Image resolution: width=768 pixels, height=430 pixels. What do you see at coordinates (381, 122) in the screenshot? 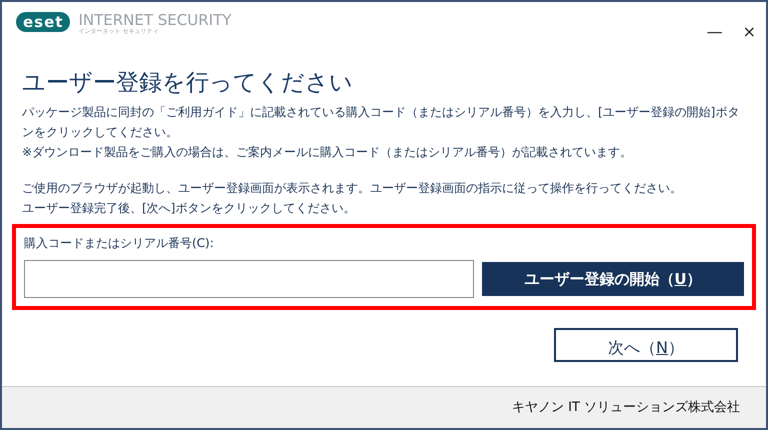
I see `instruction-text: パッケージ製品に同封の「ご利用ガイド」に記載されている購入コード（またはシリアル番号）を入力し、[ユーザー登録の開始]ボタンをクリックしてください。` at bounding box center [381, 122].